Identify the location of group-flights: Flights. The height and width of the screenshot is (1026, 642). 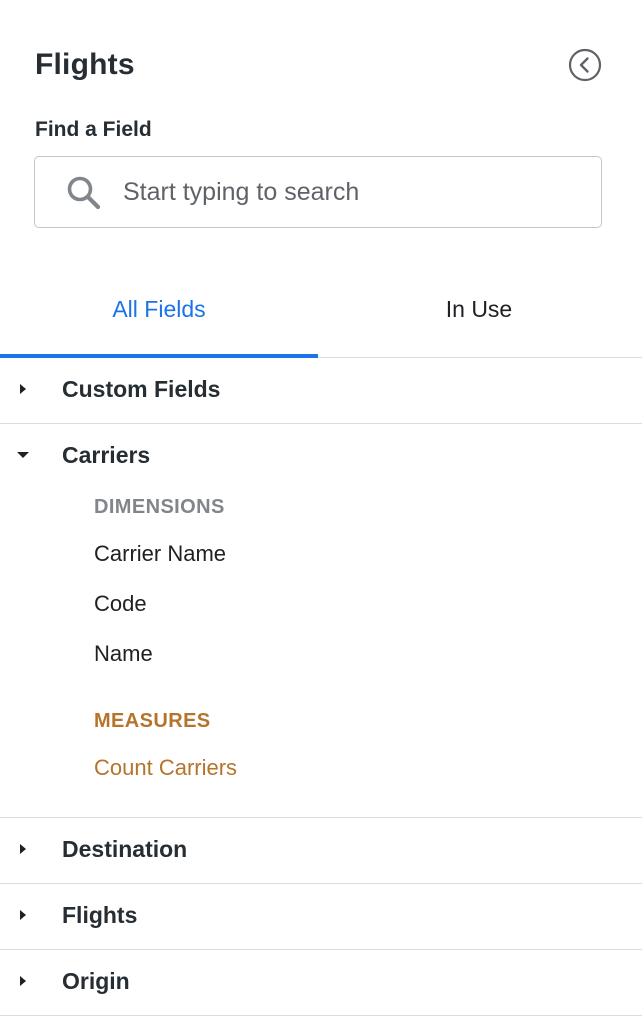
(321, 917).